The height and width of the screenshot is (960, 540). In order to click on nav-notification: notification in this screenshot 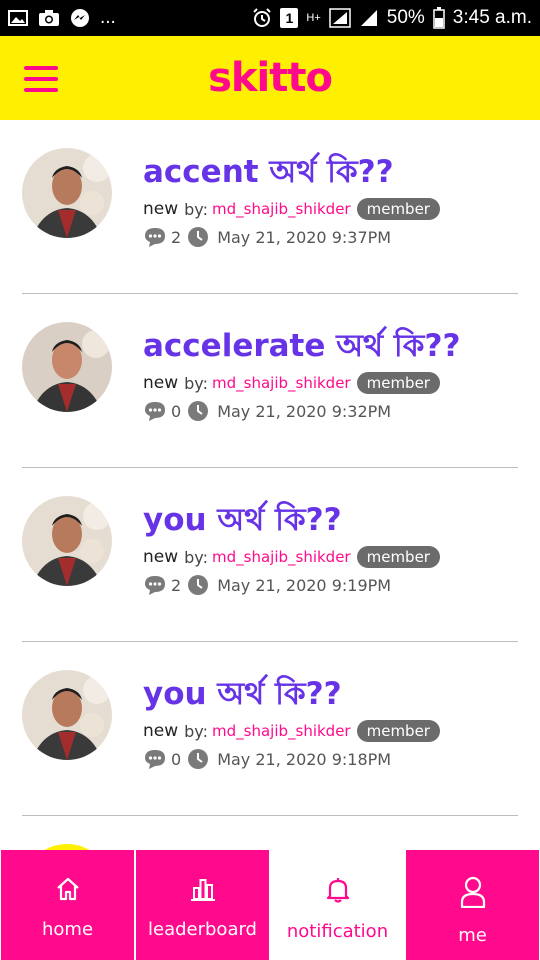, I will do `click(337, 905)`.